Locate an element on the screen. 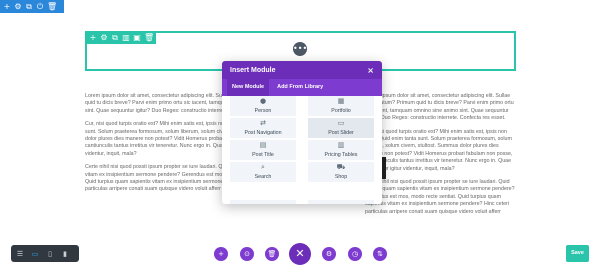  row-toolbar: + ⚙ ⧉ ▥ ▣ 🗑 is located at coordinates (120, 37).